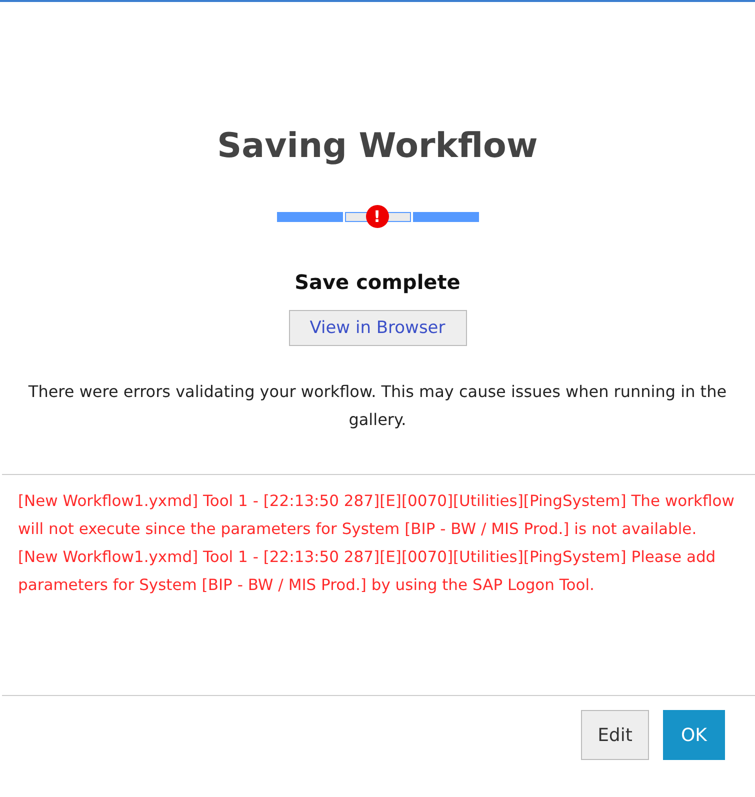 This screenshot has width=755, height=797. What do you see at coordinates (376, 515) in the screenshot?
I see `error-message: [New Workflow1.yxmd] Tool 1 - [22:13:50 287][E][0070][Utilities][PingSystem] The workflow will not execute since the parameters for System [BIP - BW / MIS Prod.] is not available.` at bounding box center [376, 515].